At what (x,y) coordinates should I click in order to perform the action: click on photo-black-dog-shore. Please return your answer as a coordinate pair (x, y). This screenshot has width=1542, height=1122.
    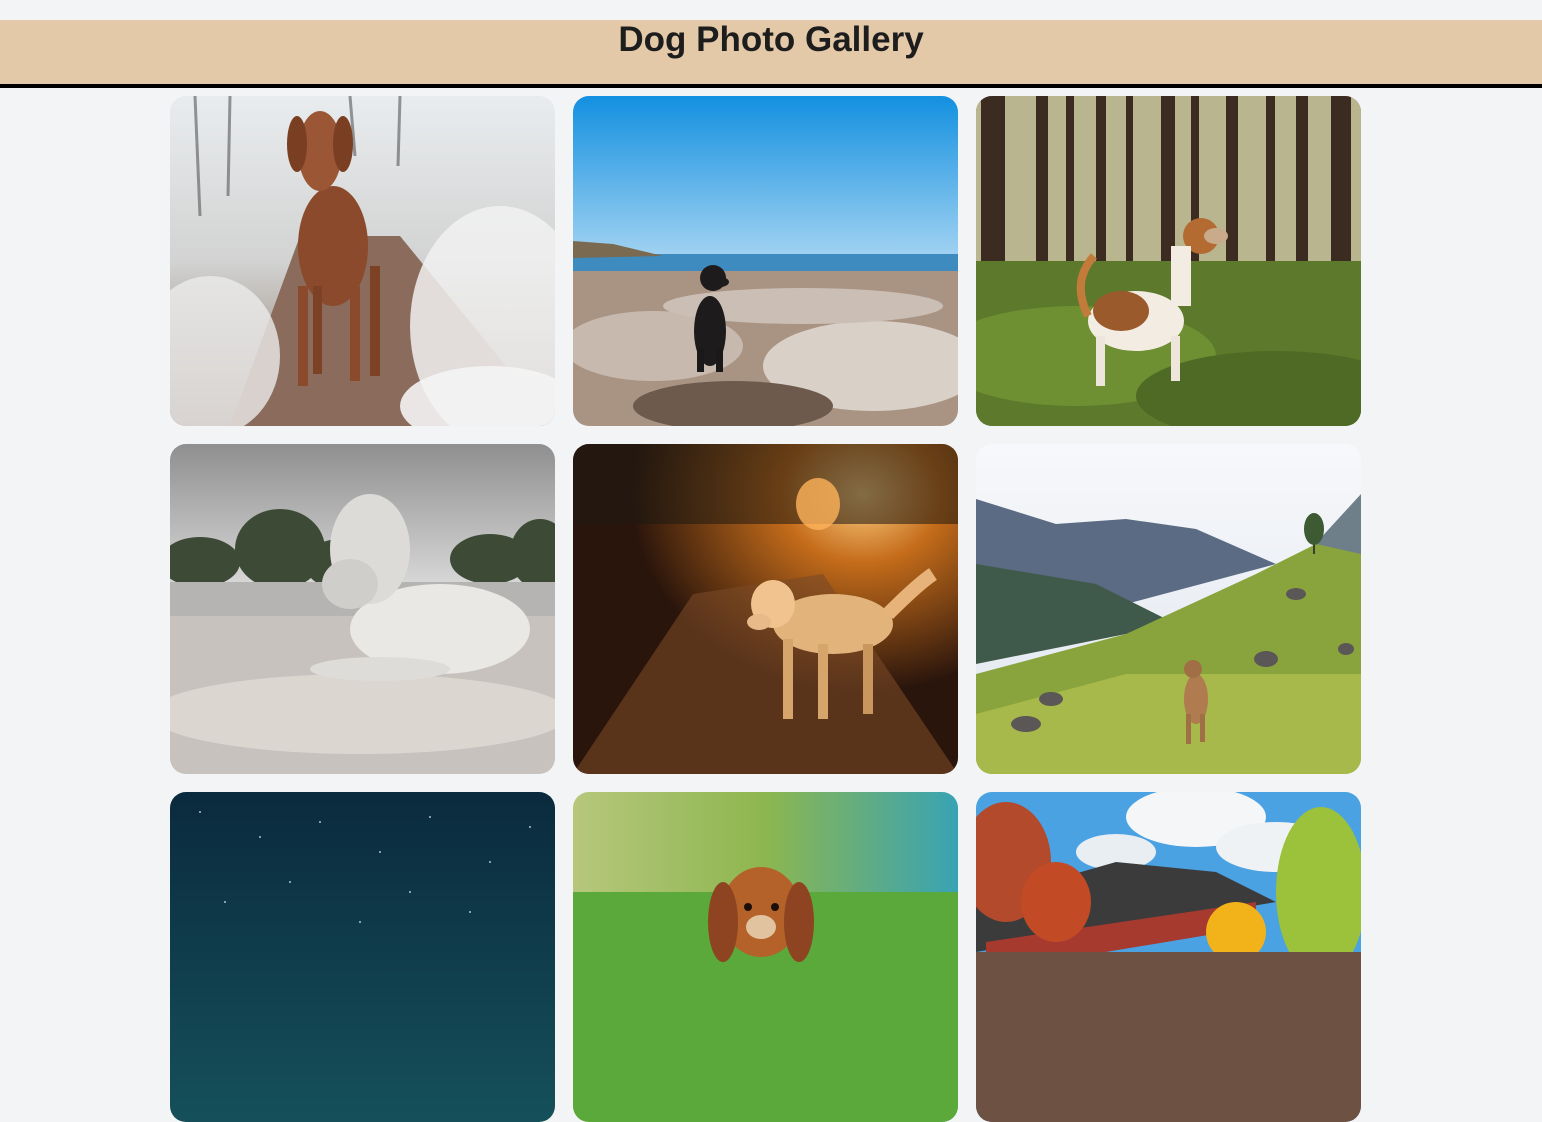
    Looking at the image, I should click on (765, 261).